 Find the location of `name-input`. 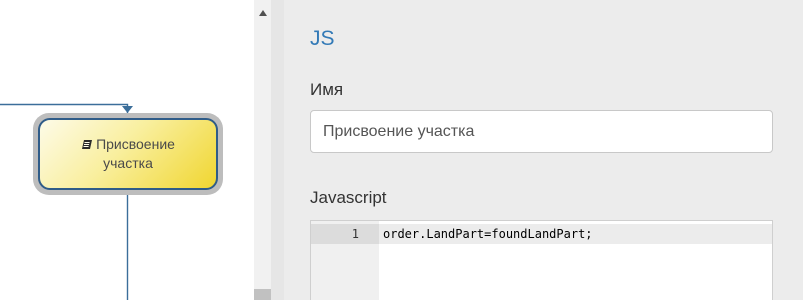

name-input is located at coordinates (541, 131).